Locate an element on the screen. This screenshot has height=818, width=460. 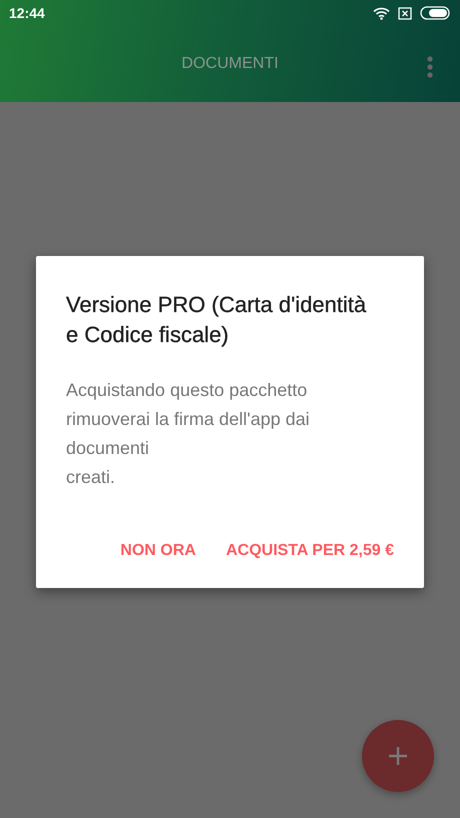
dialog-button: NON ORA is located at coordinates (158, 551).